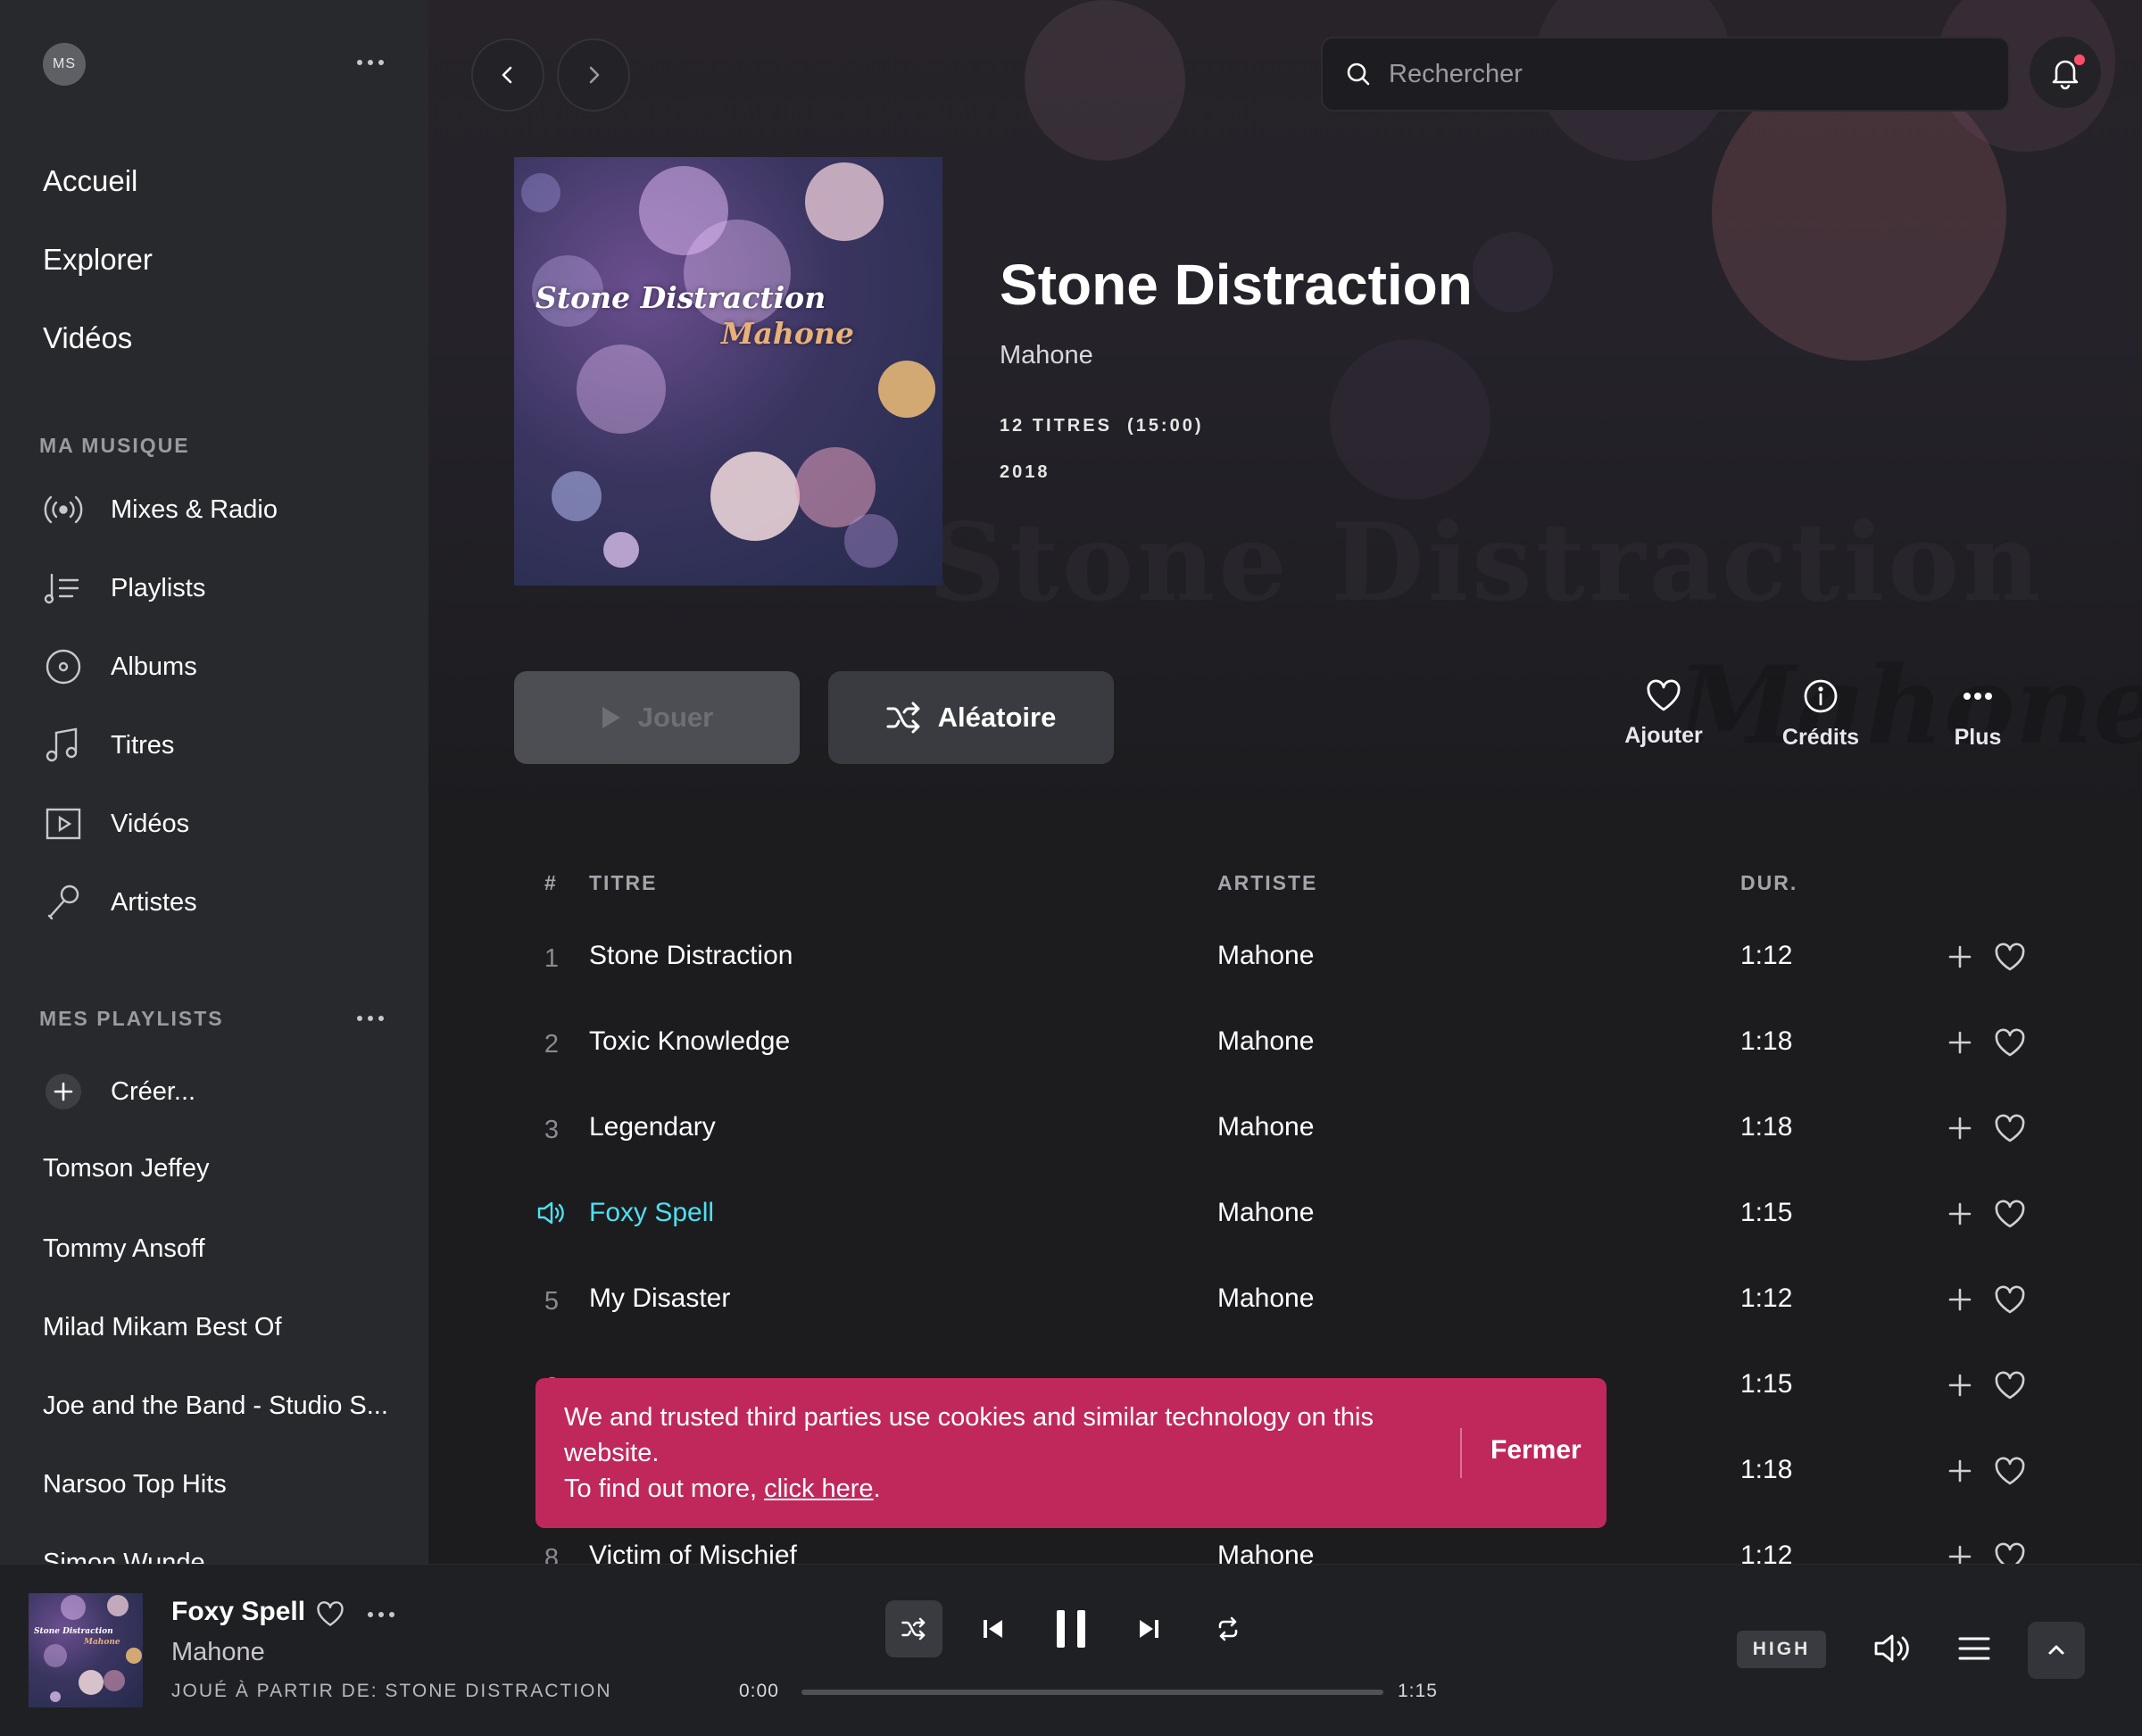 This screenshot has height=1736, width=2142. I want to click on quality-badge: HIGH, so click(1781, 1649).